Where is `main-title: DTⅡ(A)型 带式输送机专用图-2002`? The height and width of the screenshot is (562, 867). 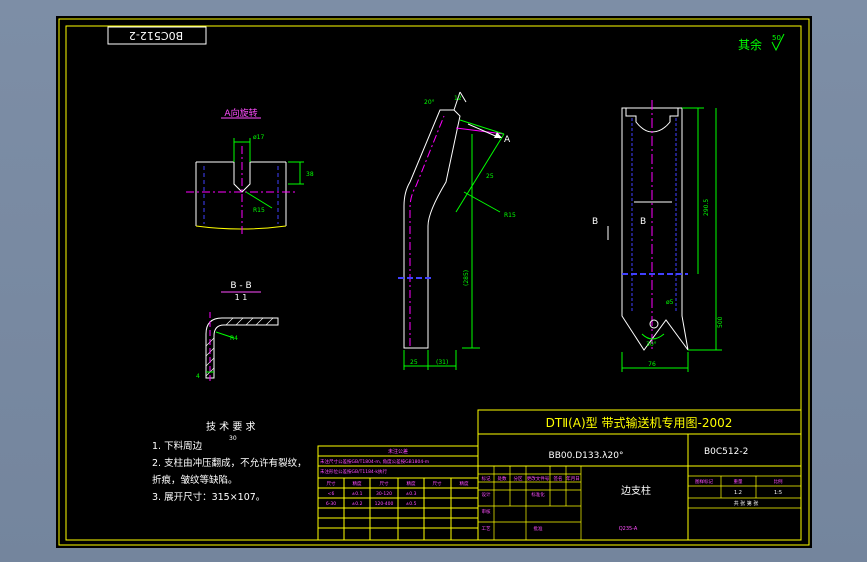 main-title: DTⅡ(A)型 带式输送机专用图-2002 is located at coordinates (639, 422).